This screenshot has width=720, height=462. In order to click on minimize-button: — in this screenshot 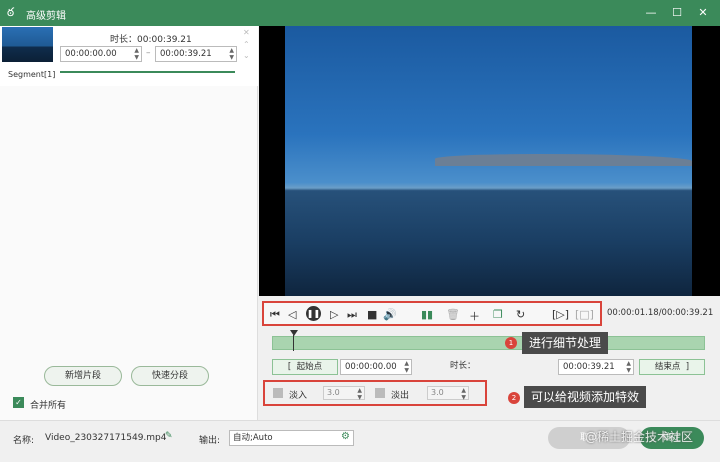, I will do `click(651, 13)`.